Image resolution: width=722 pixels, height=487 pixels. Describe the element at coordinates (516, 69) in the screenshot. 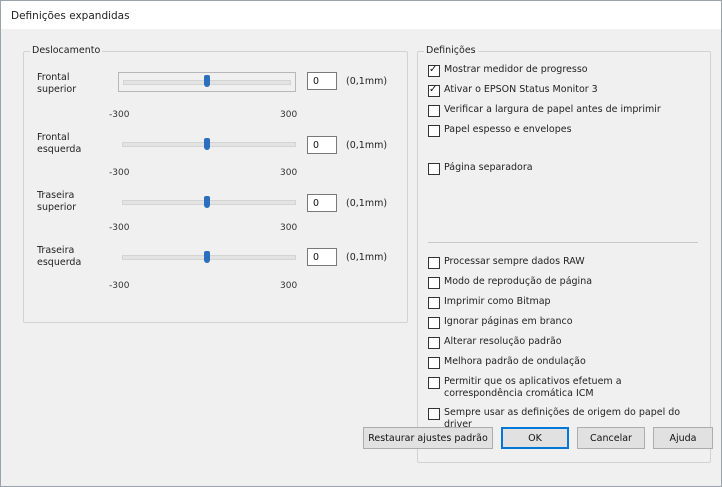

I see `option-label: Mostrar medidor de progresso` at that location.